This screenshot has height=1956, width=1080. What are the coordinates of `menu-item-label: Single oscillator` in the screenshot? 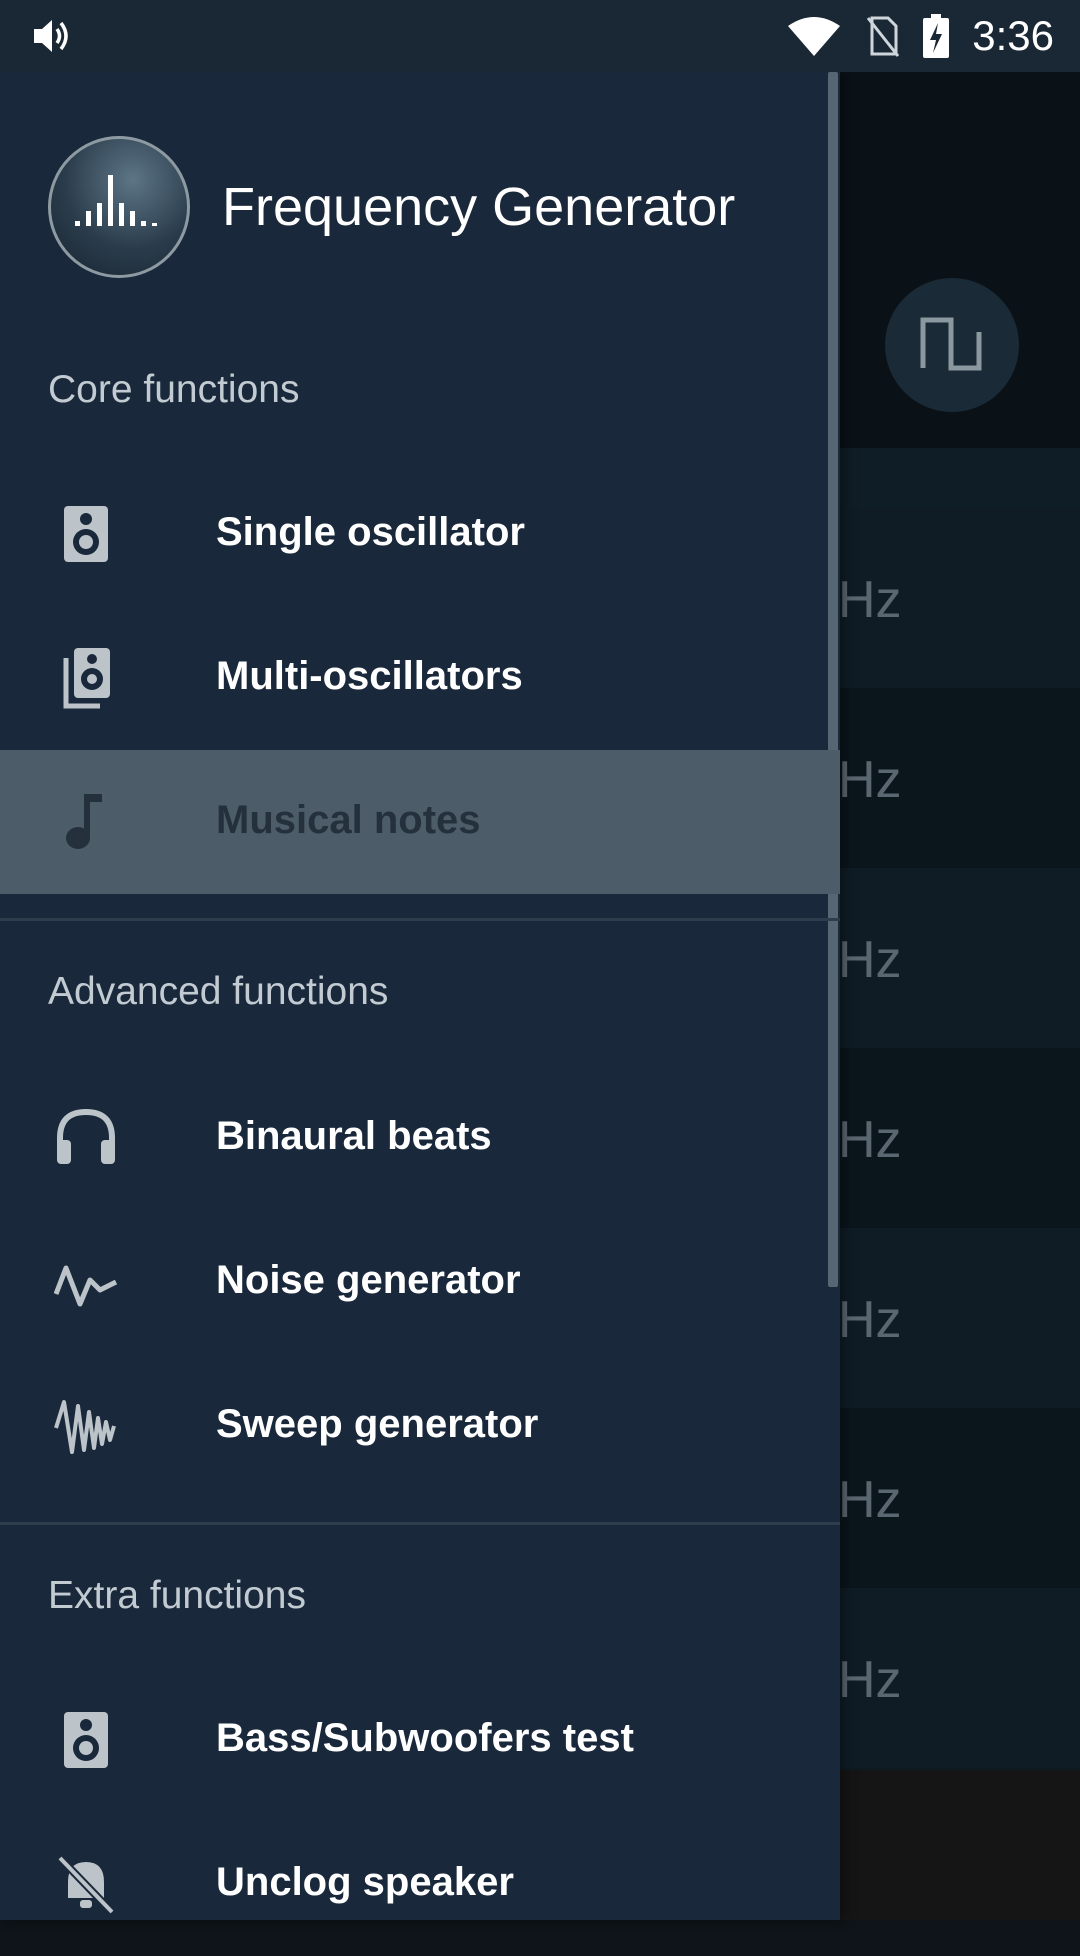 It's located at (370, 532).